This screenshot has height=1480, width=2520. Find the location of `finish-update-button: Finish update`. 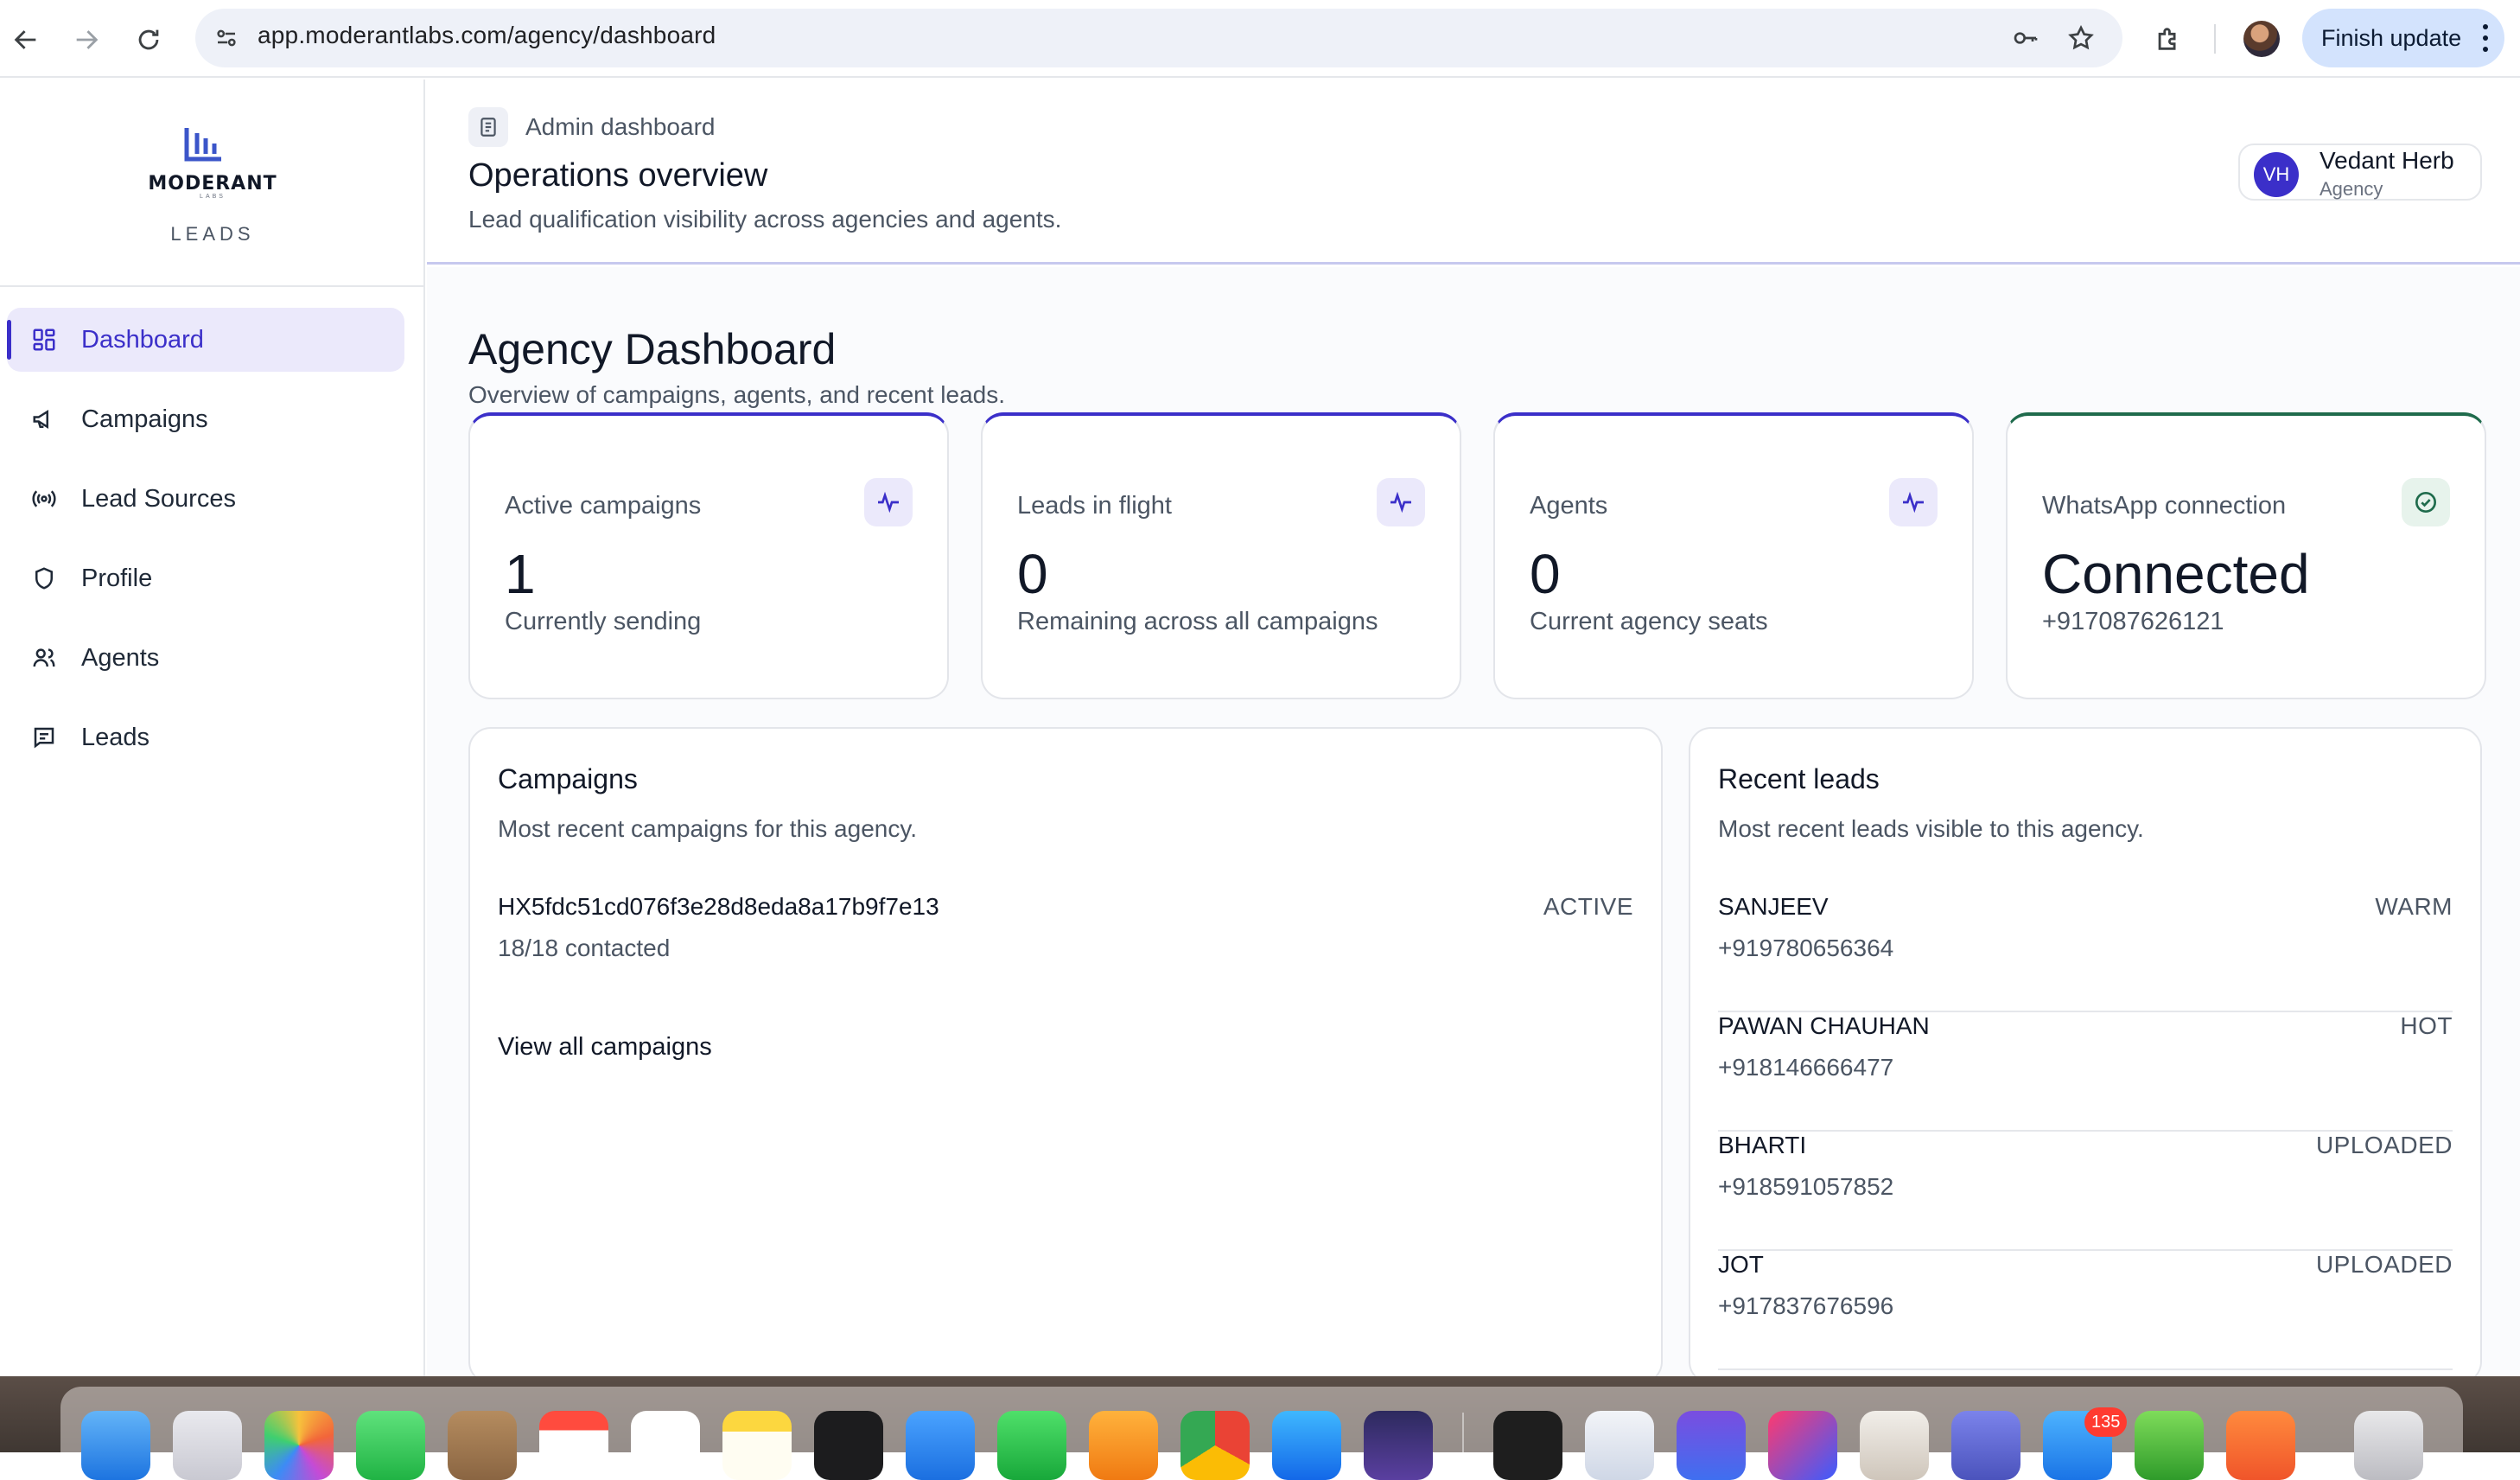

finish-update-button: Finish update is located at coordinates (2403, 38).